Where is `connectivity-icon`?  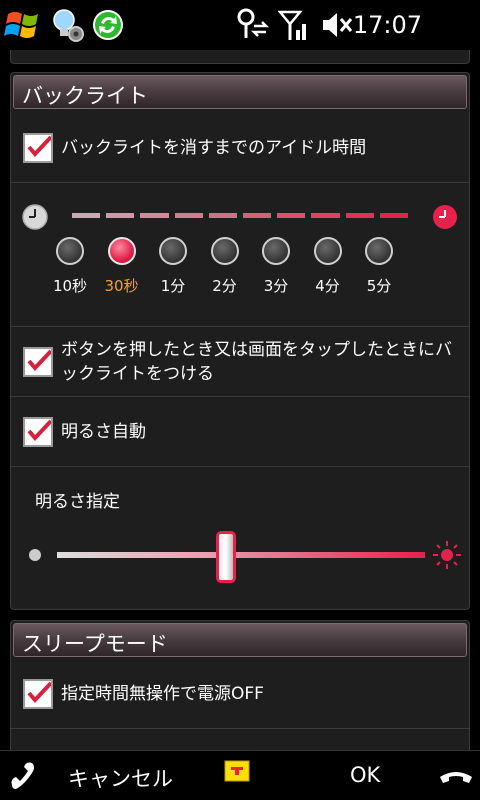
connectivity-icon is located at coordinates (254, 25).